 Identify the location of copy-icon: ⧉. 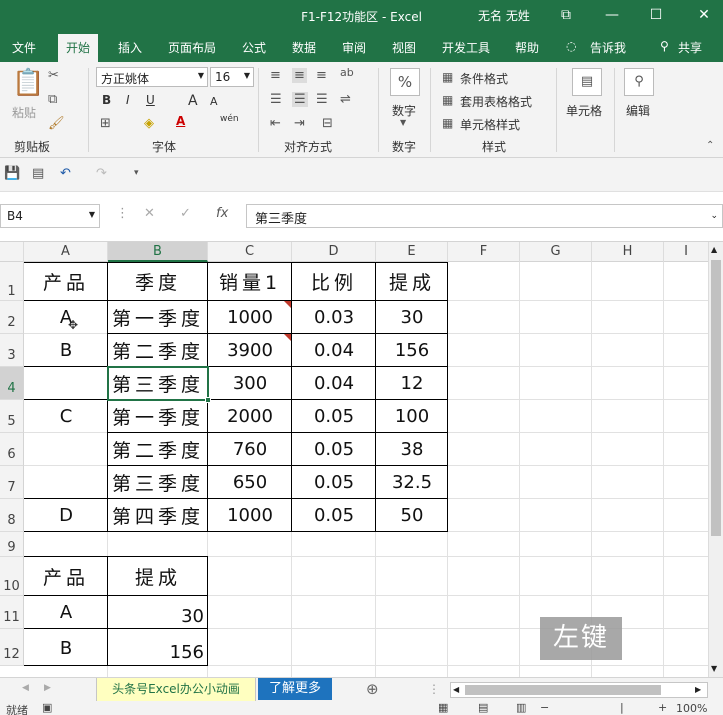
(52, 99).